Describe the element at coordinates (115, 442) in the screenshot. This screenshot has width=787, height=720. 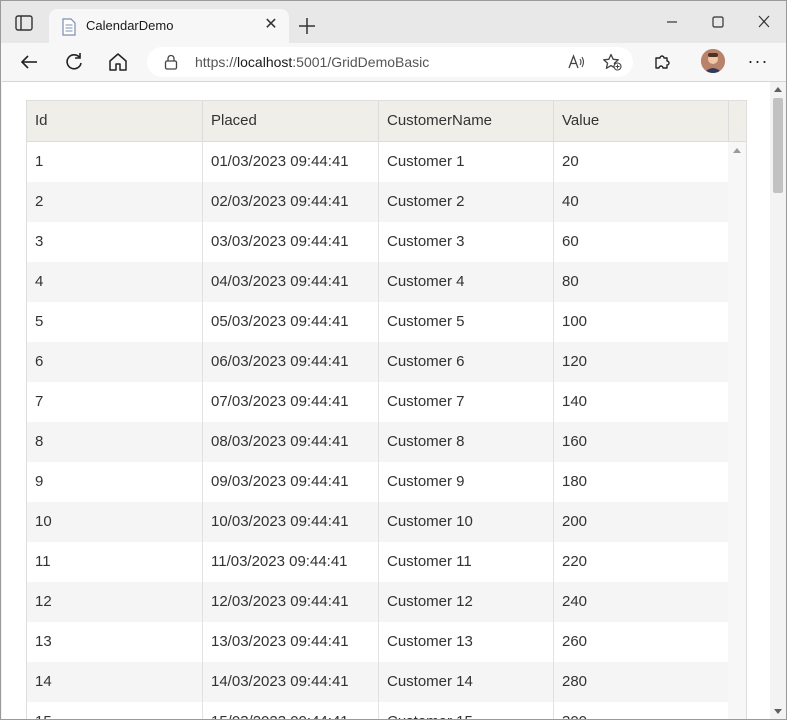
I see `cell-id: 8` at that location.